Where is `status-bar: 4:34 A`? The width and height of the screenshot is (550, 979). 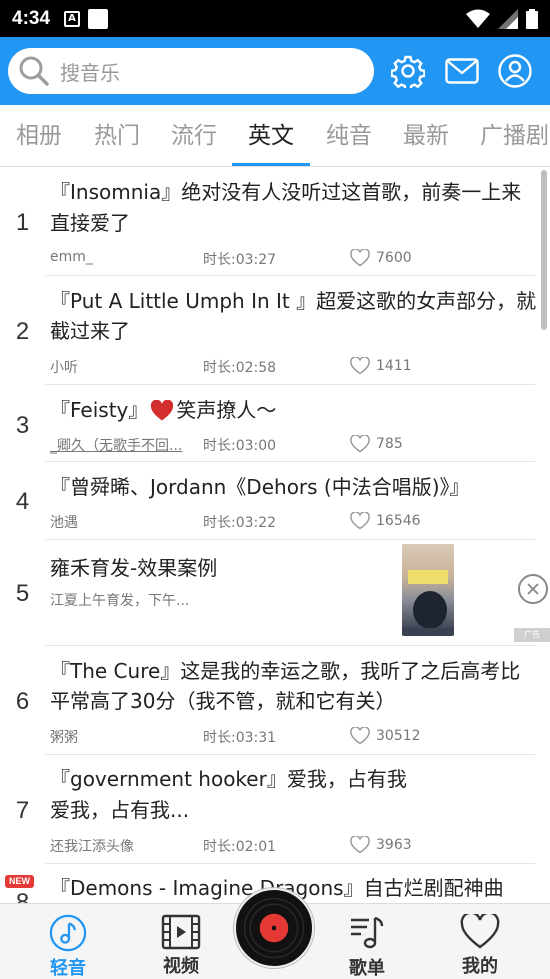 status-bar: 4:34 A is located at coordinates (275, 18).